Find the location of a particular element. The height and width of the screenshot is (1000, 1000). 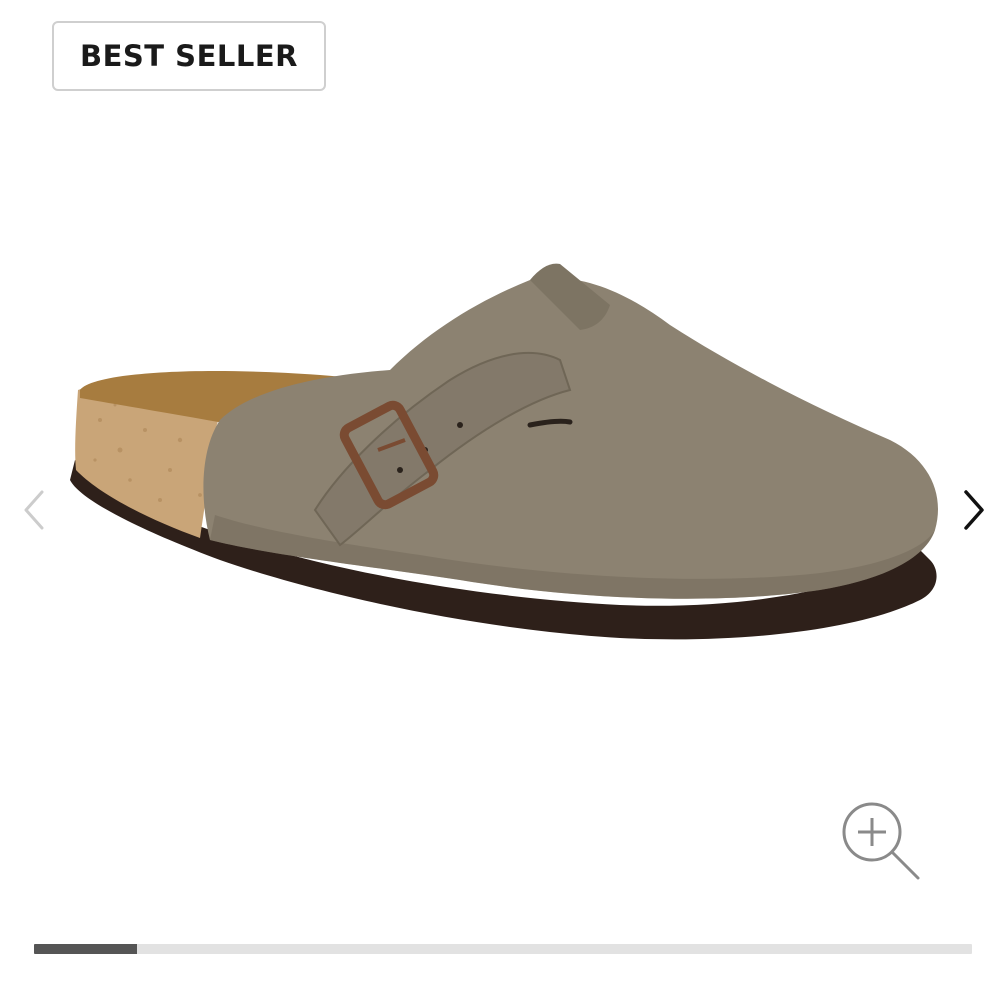

previous-image-button is located at coordinates (33, 510).